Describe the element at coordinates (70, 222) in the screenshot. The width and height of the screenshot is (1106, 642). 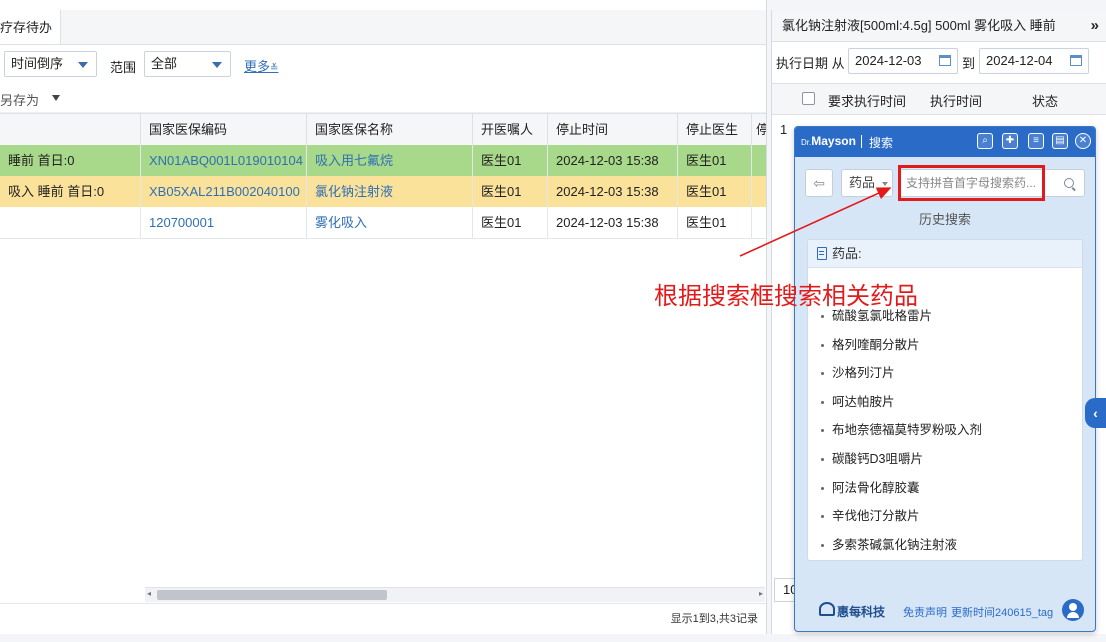
I see `table-cell-prefix` at that location.